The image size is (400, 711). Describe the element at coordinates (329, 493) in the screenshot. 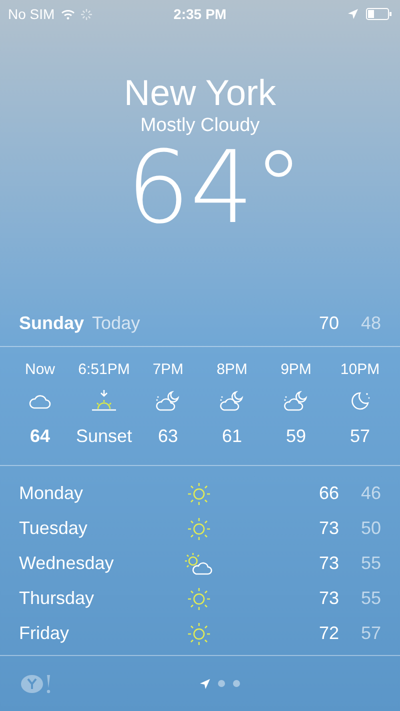

I see `high-temperature: 66` at that location.